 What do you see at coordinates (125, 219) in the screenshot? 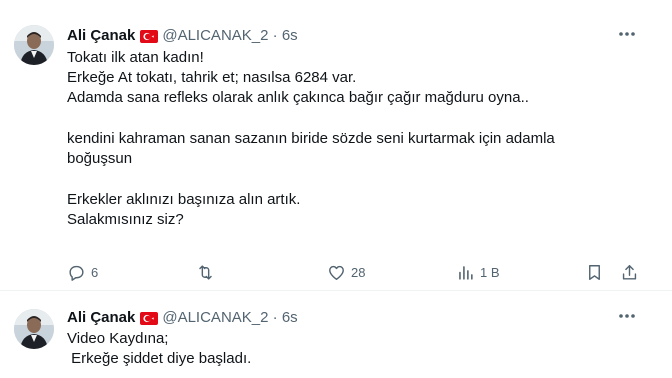
I see `tweet-line: Salakmısınız siz?` at bounding box center [125, 219].